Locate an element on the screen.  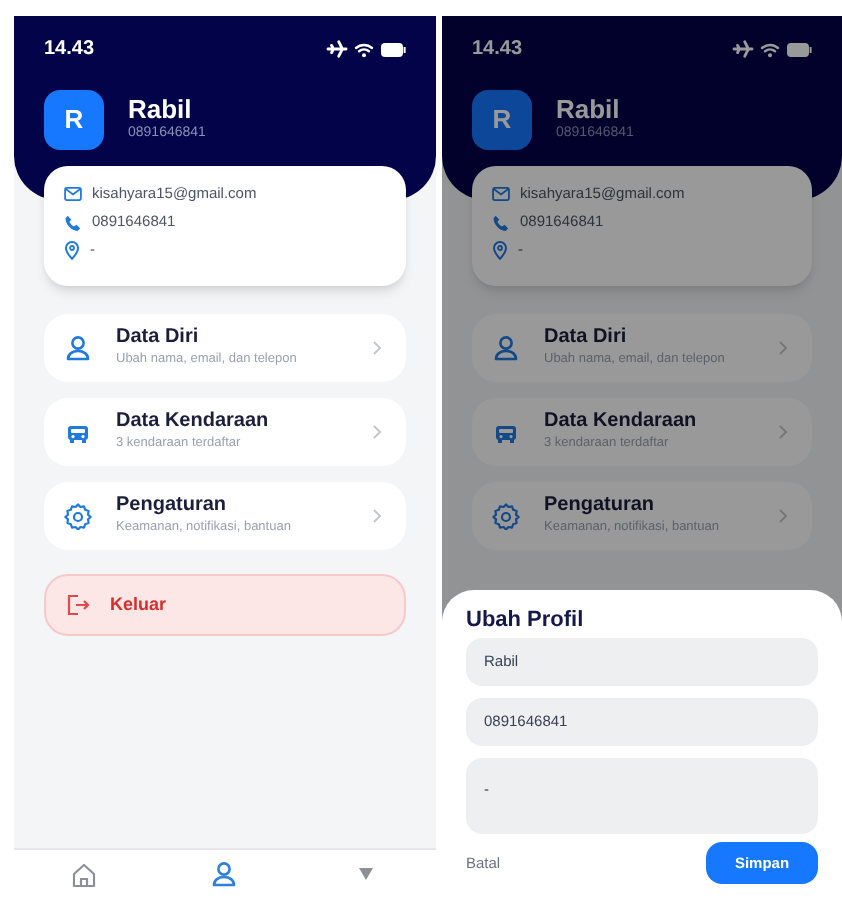
home-icon is located at coordinates (84, 873).